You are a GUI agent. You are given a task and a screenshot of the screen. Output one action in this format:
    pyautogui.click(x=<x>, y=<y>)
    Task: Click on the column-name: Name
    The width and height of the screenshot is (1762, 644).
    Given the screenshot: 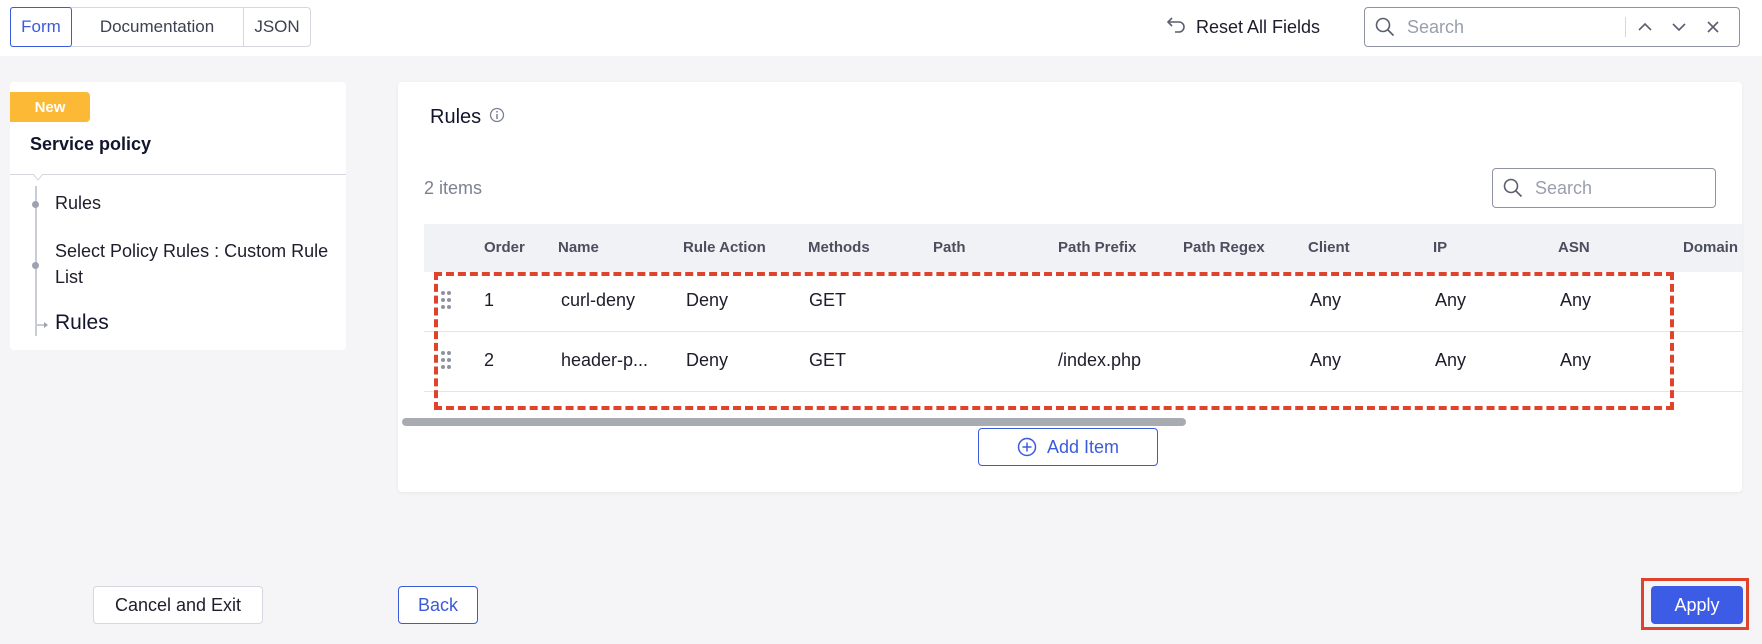 What is the action you would take?
    pyautogui.click(x=578, y=247)
    